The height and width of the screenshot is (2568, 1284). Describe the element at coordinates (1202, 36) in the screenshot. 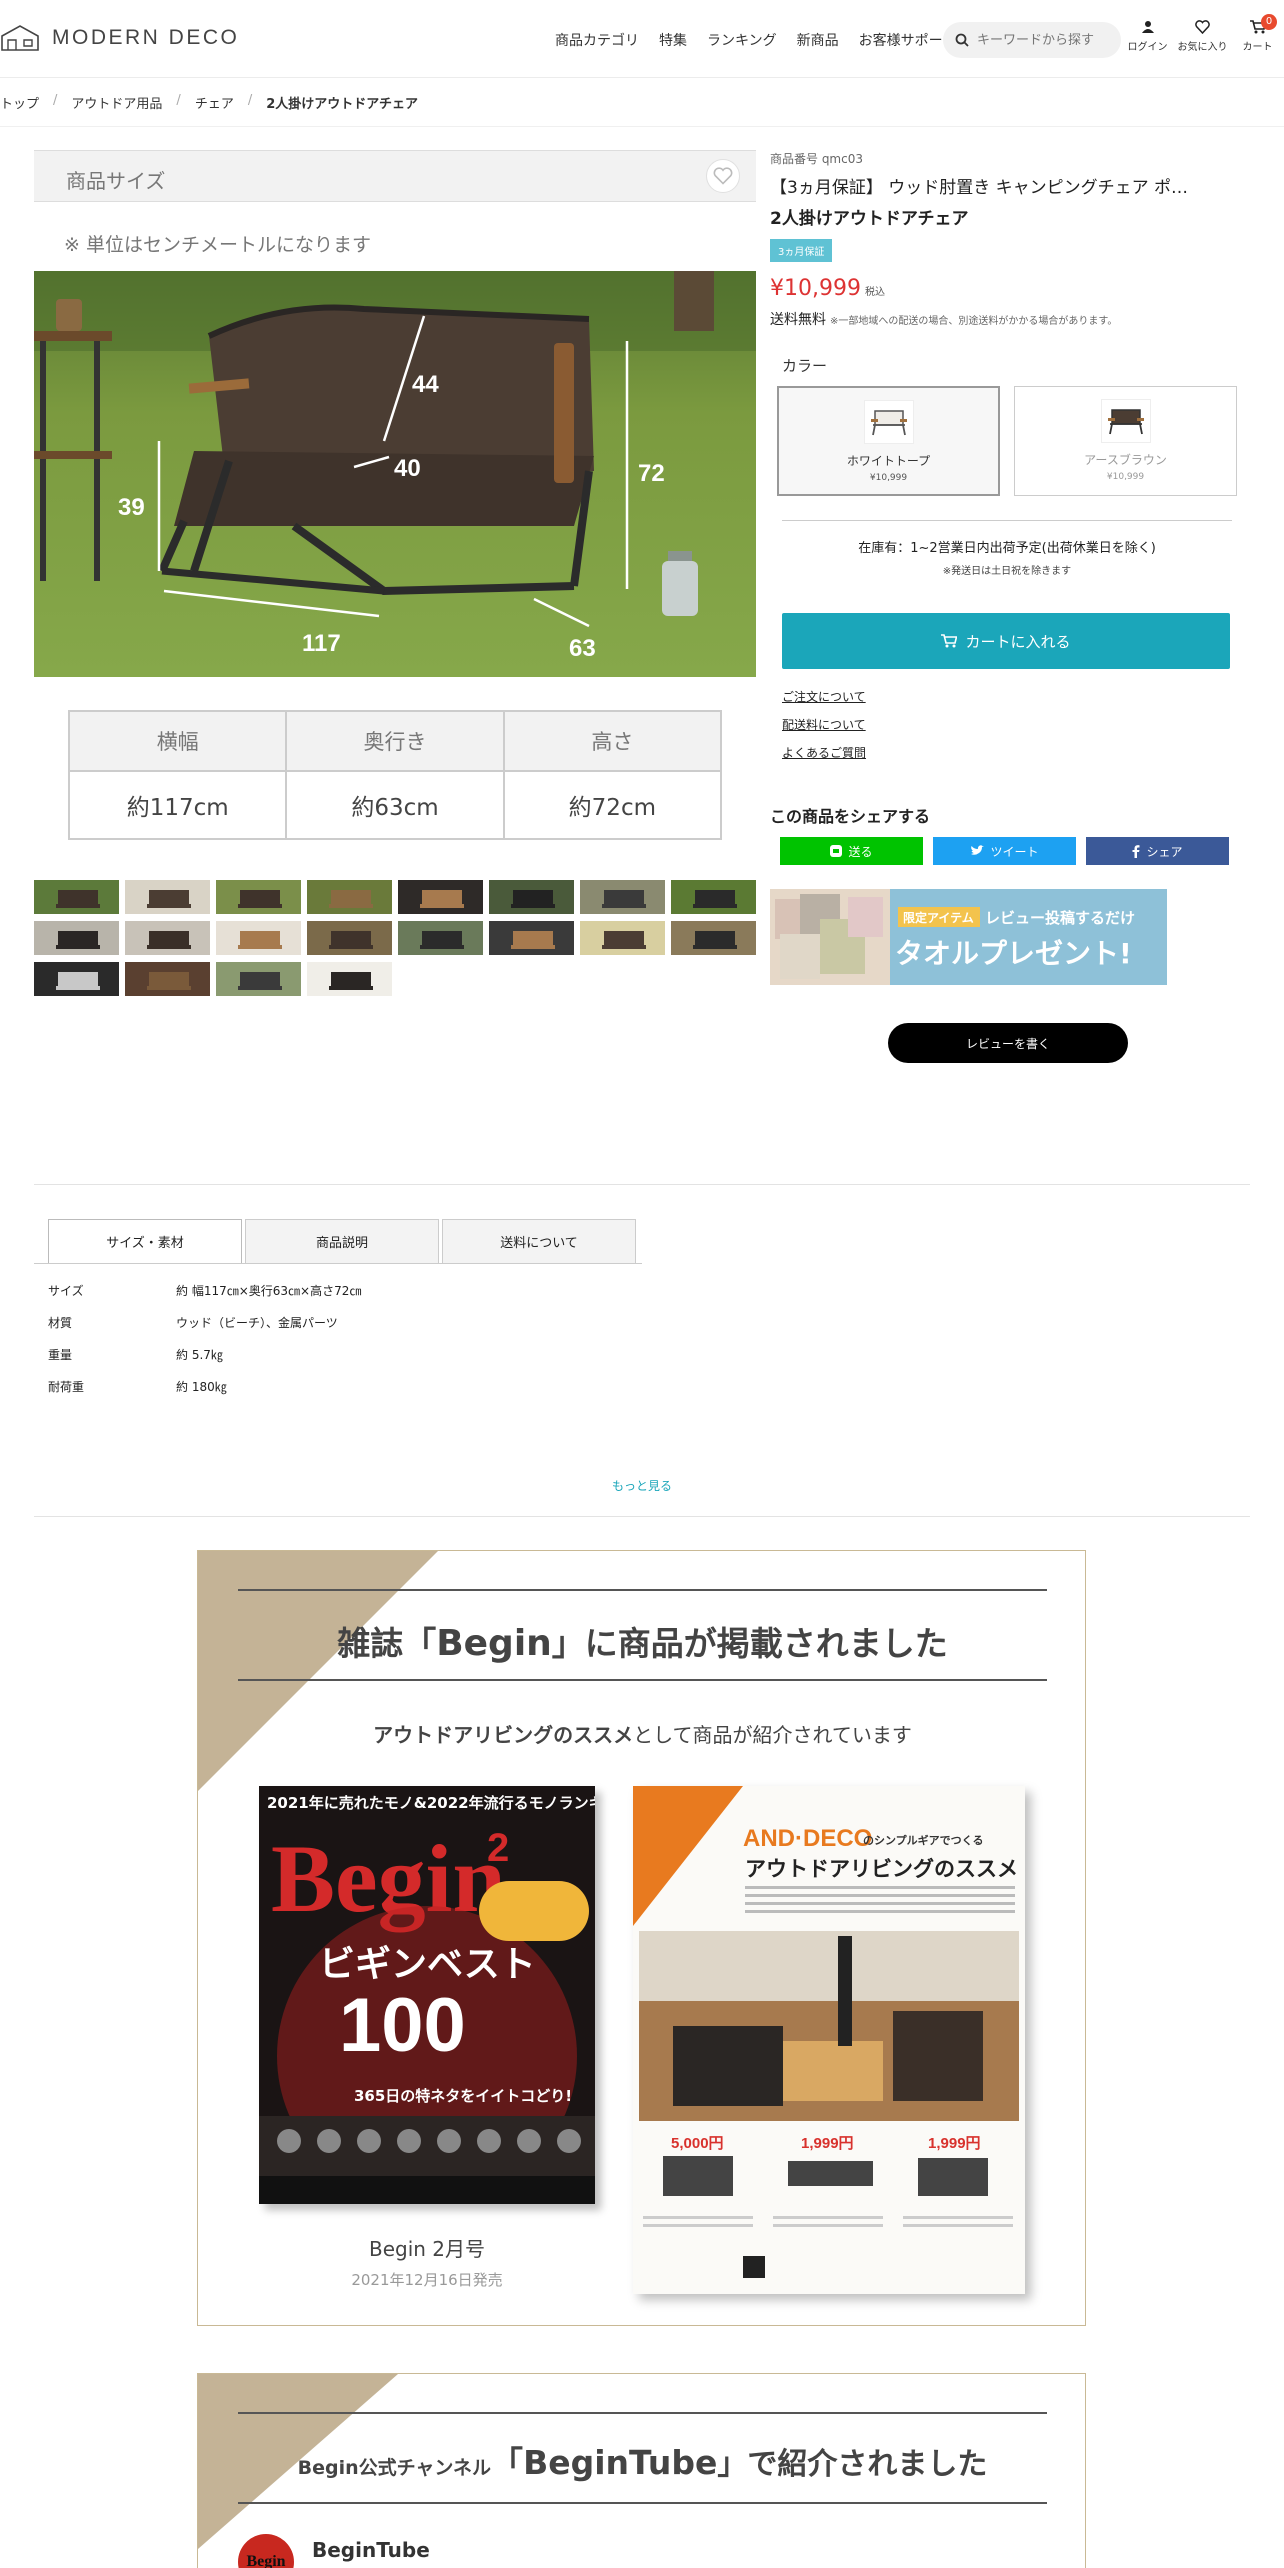

I see `favorites-button: お気に入り` at that location.